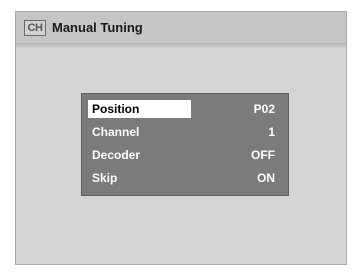 Image resolution: width=361 pixels, height=278 pixels. What do you see at coordinates (187, 109) in the screenshot?
I see `menu-item-position: Position P02` at bounding box center [187, 109].